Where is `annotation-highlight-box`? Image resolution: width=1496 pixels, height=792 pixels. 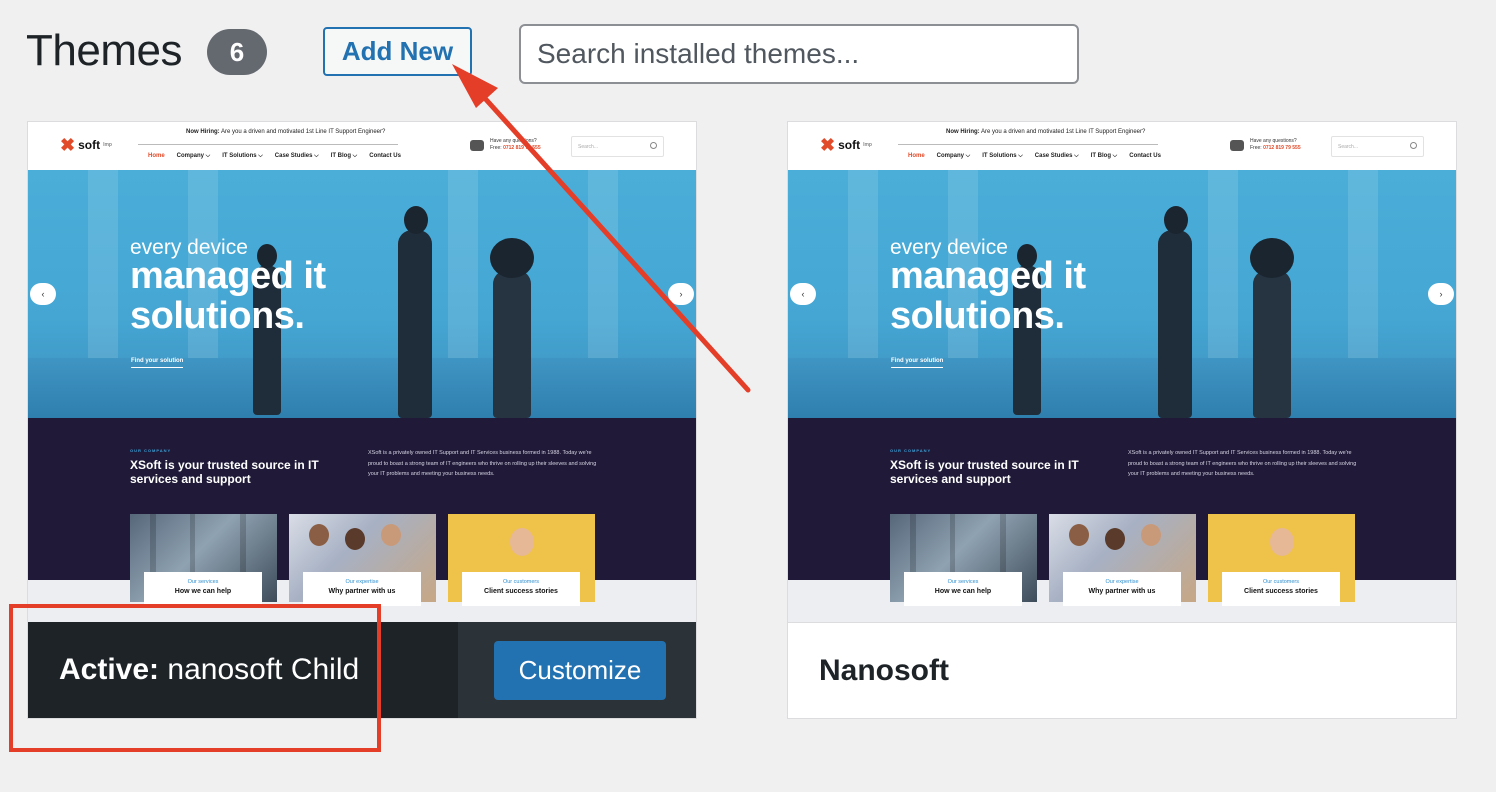 annotation-highlight-box is located at coordinates (195, 678).